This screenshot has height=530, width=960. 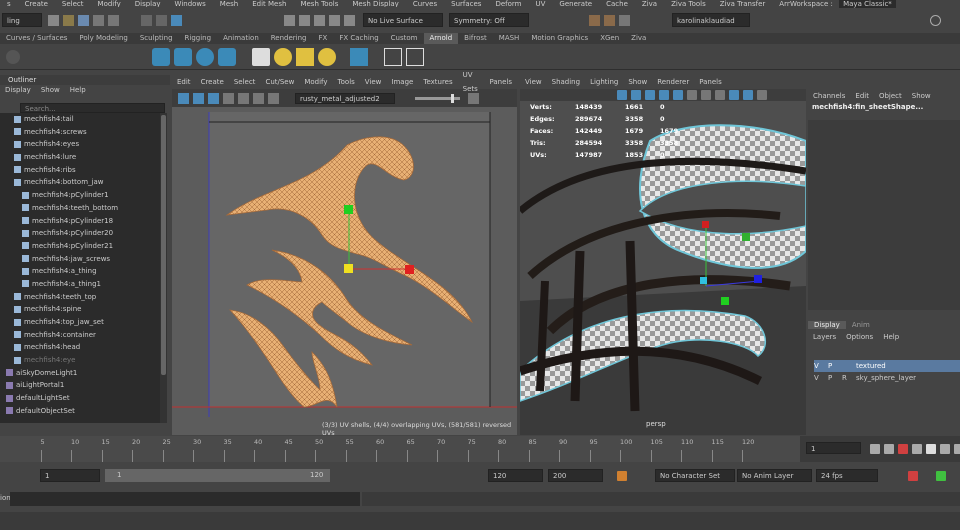 What do you see at coordinates (13, 56) in the screenshot?
I see `gear-icon` at bounding box center [13, 56].